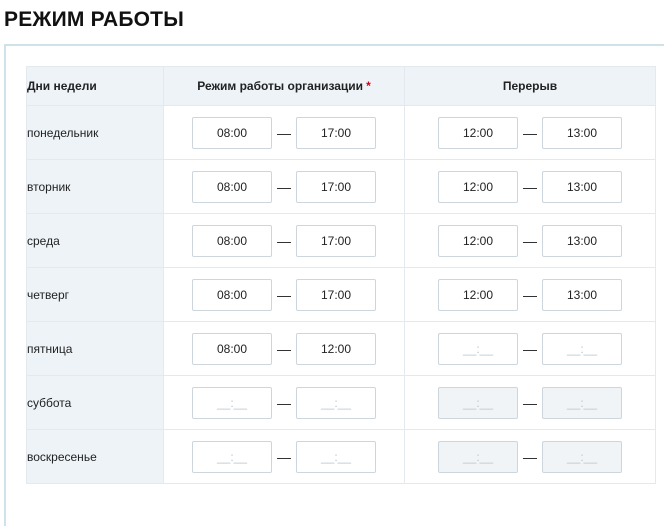 The height and width of the screenshot is (526, 664). Describe the element at coordinates (95, 132) in the screenshot. I see `day-label: понедельник` at that location.